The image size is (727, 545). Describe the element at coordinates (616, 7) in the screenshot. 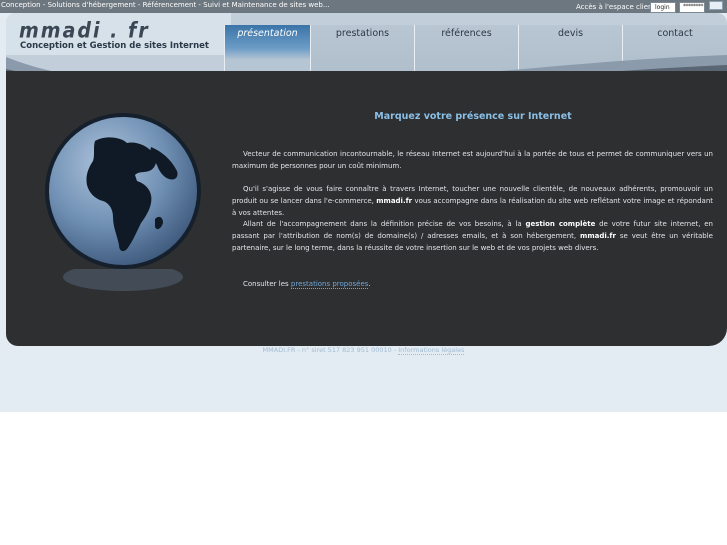

I see `client-area-label: Accès à l'espace client` at that location.